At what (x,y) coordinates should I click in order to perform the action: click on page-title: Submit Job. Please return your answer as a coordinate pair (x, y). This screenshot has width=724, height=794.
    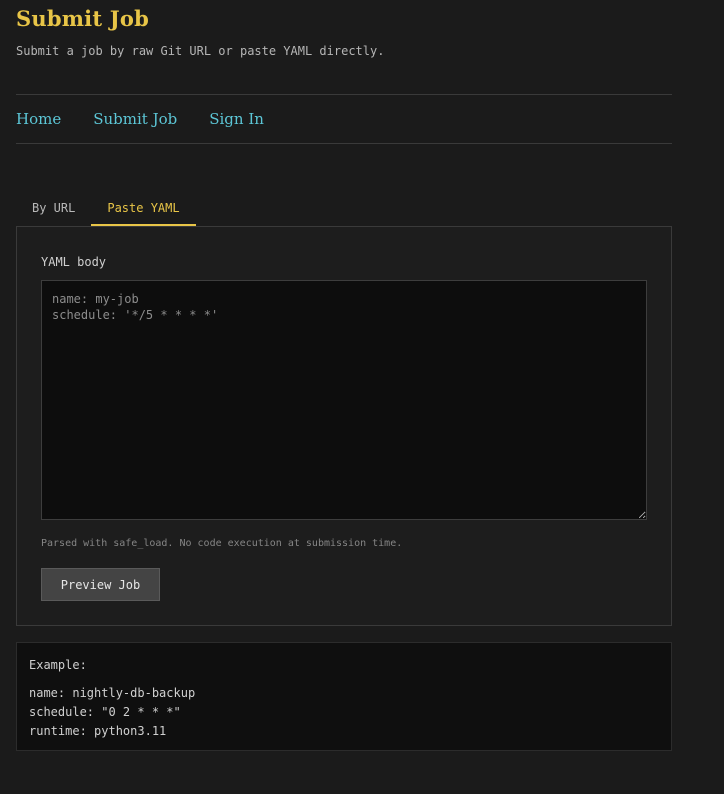
    Looking at the image, I should click on (82, 18).